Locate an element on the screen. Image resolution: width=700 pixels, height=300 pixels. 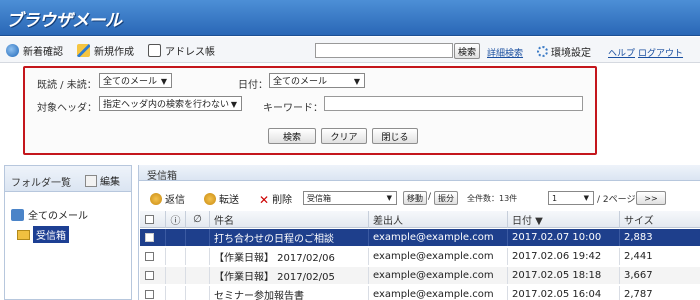
header-target-label: 対象ヘッダ： is located at coordinates (67, 108).